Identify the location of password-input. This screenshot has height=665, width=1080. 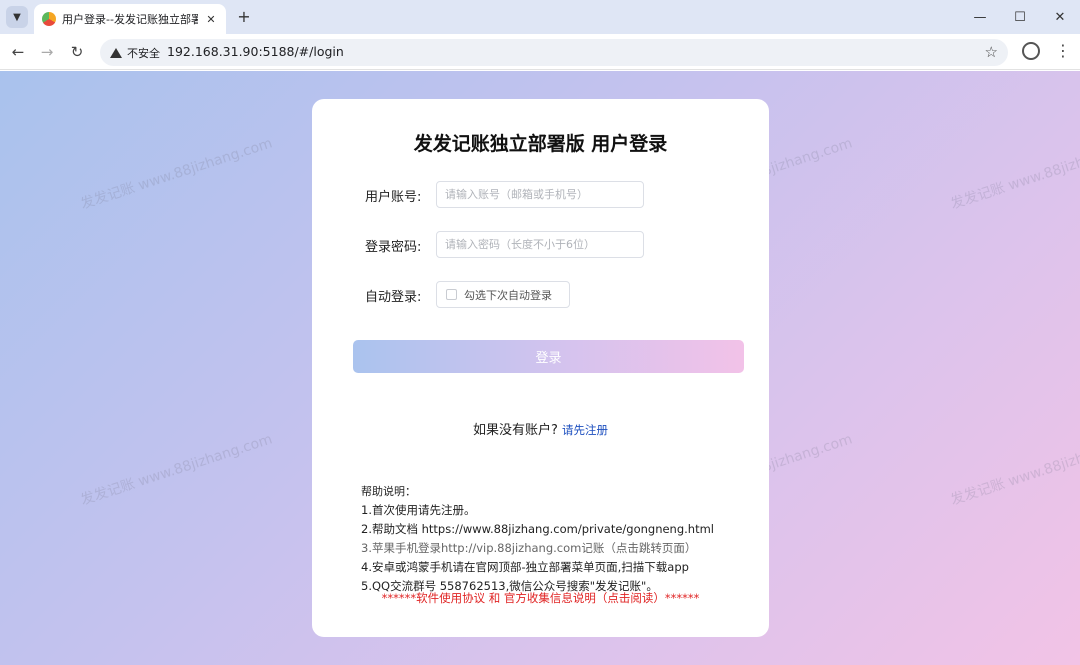
(540, 244).